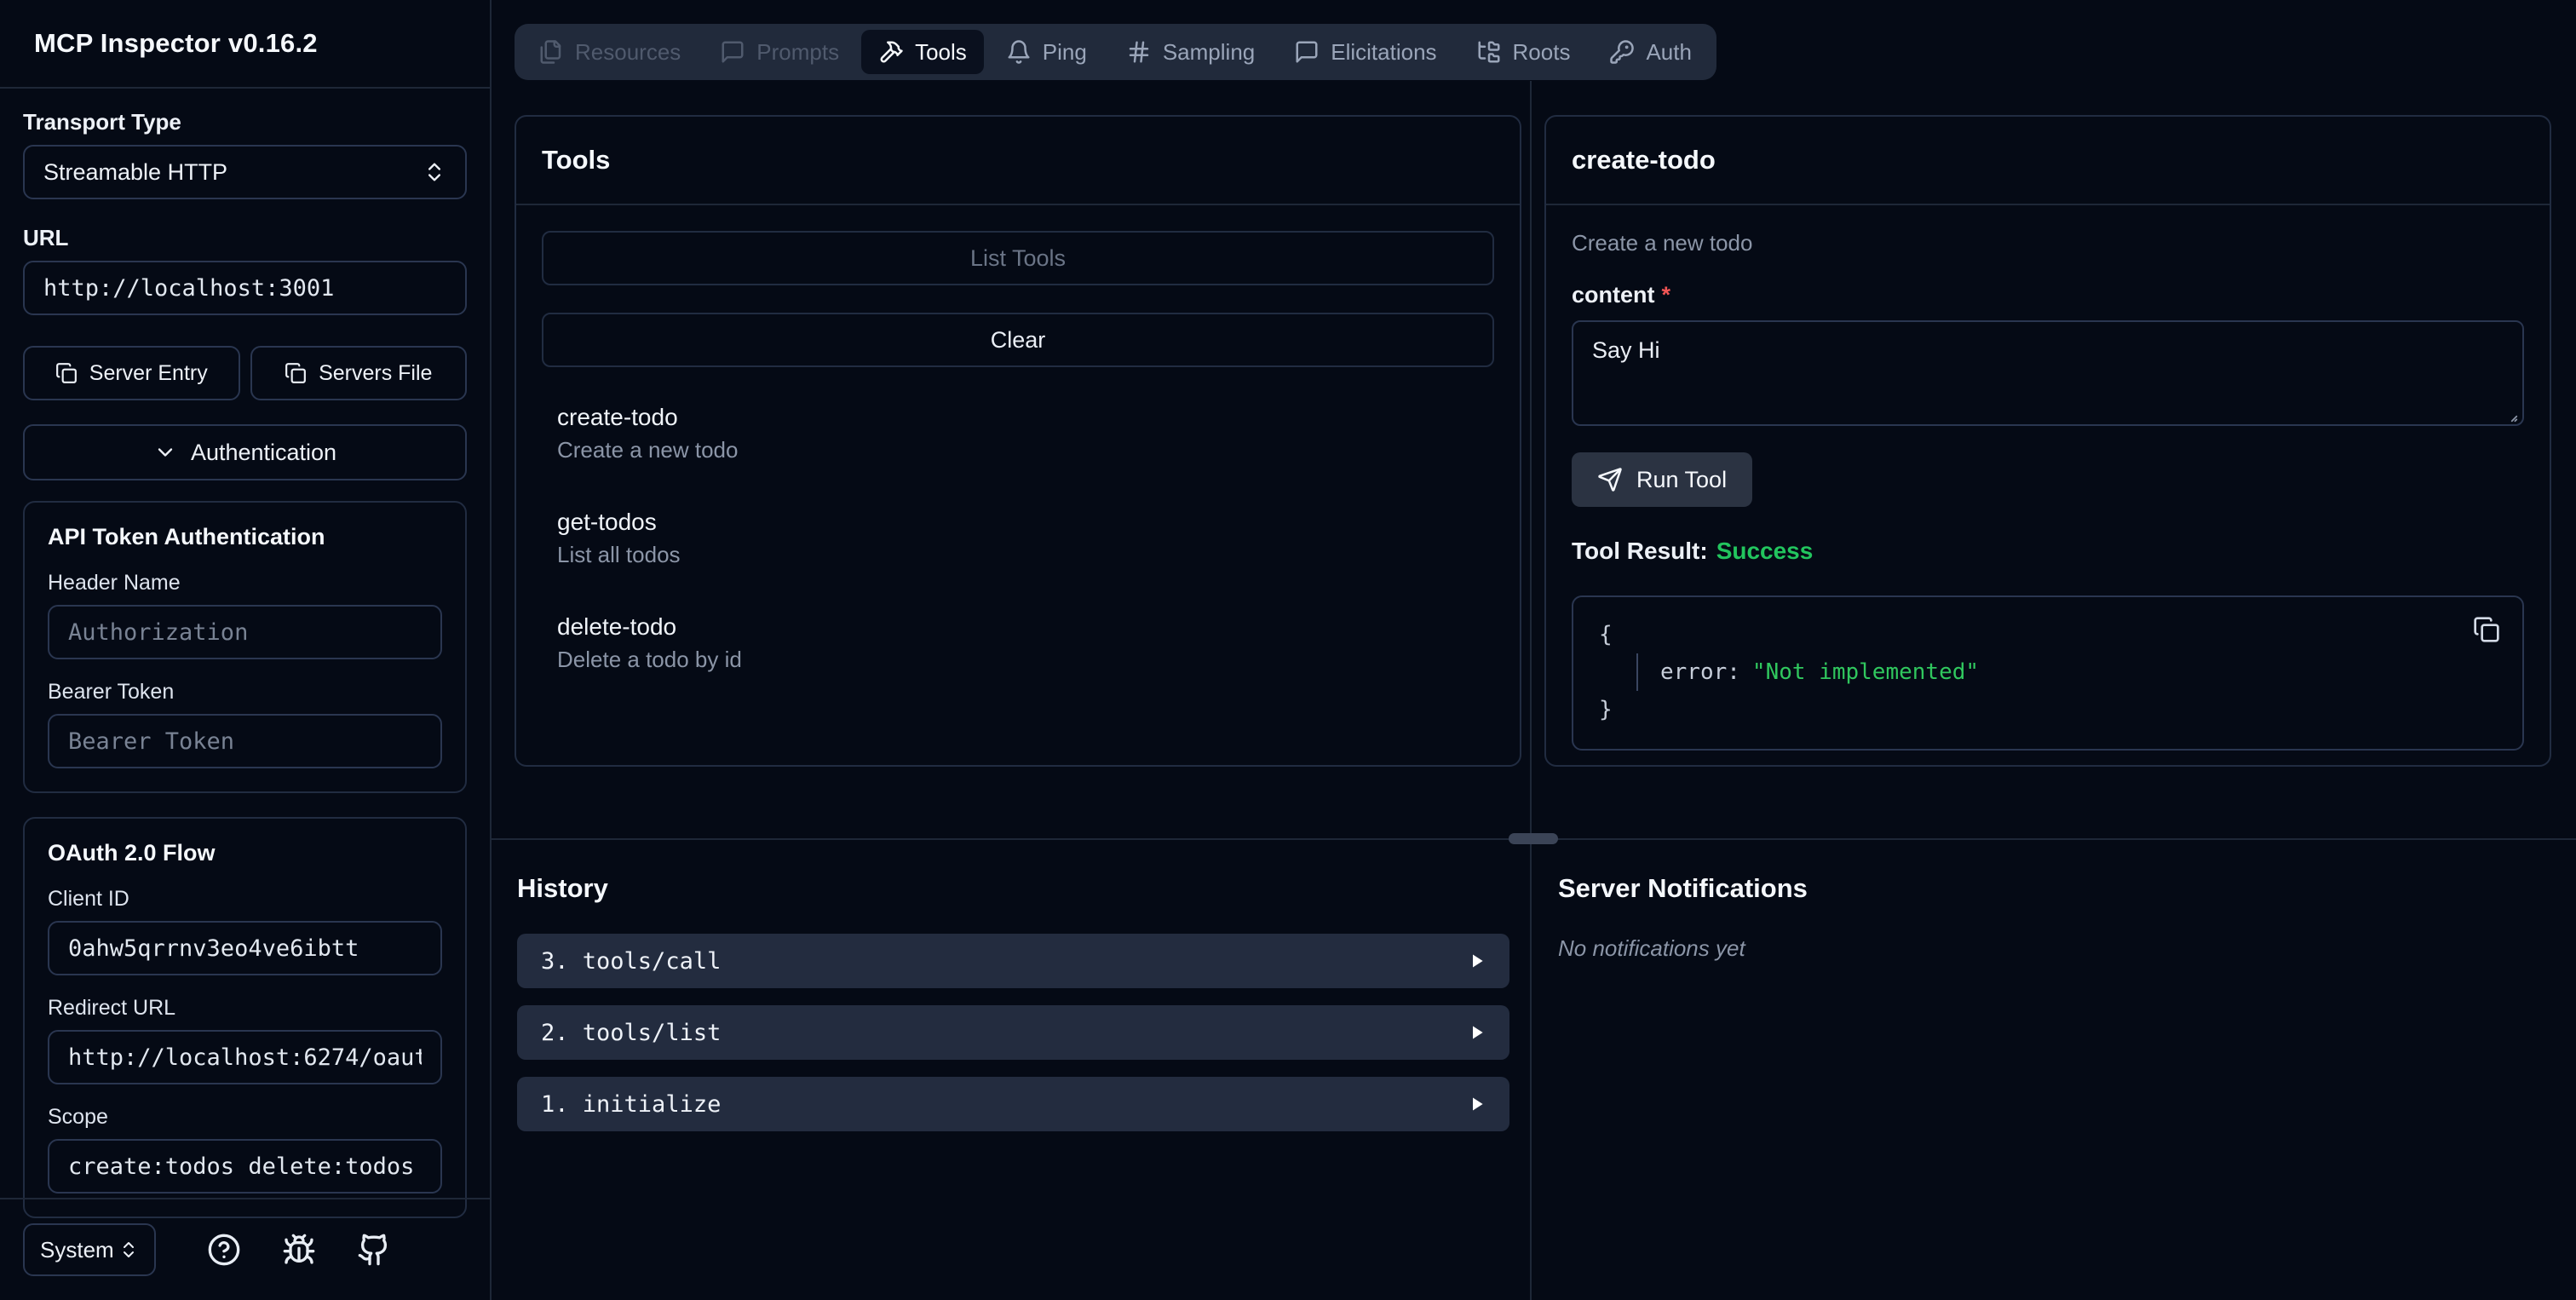 The image size is (2576, 1300). Describe the element at coordinates (610, 52) in the screenshot. I see `tab-resources: Resources` at that location.